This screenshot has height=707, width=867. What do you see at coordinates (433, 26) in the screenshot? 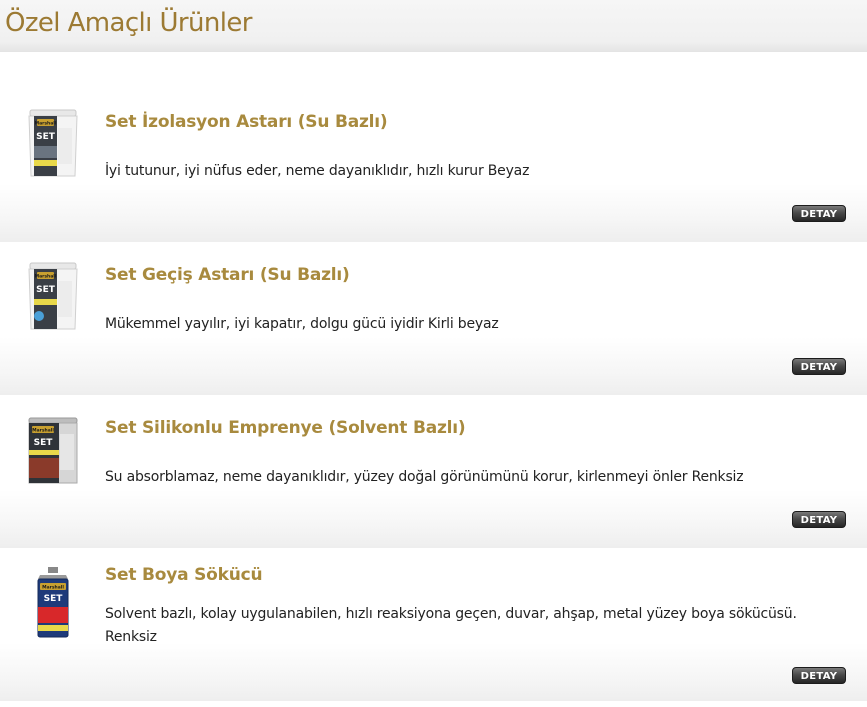
I see `page-header: Özel Amaçlı Ürünler` at bounding box center [433, 26].